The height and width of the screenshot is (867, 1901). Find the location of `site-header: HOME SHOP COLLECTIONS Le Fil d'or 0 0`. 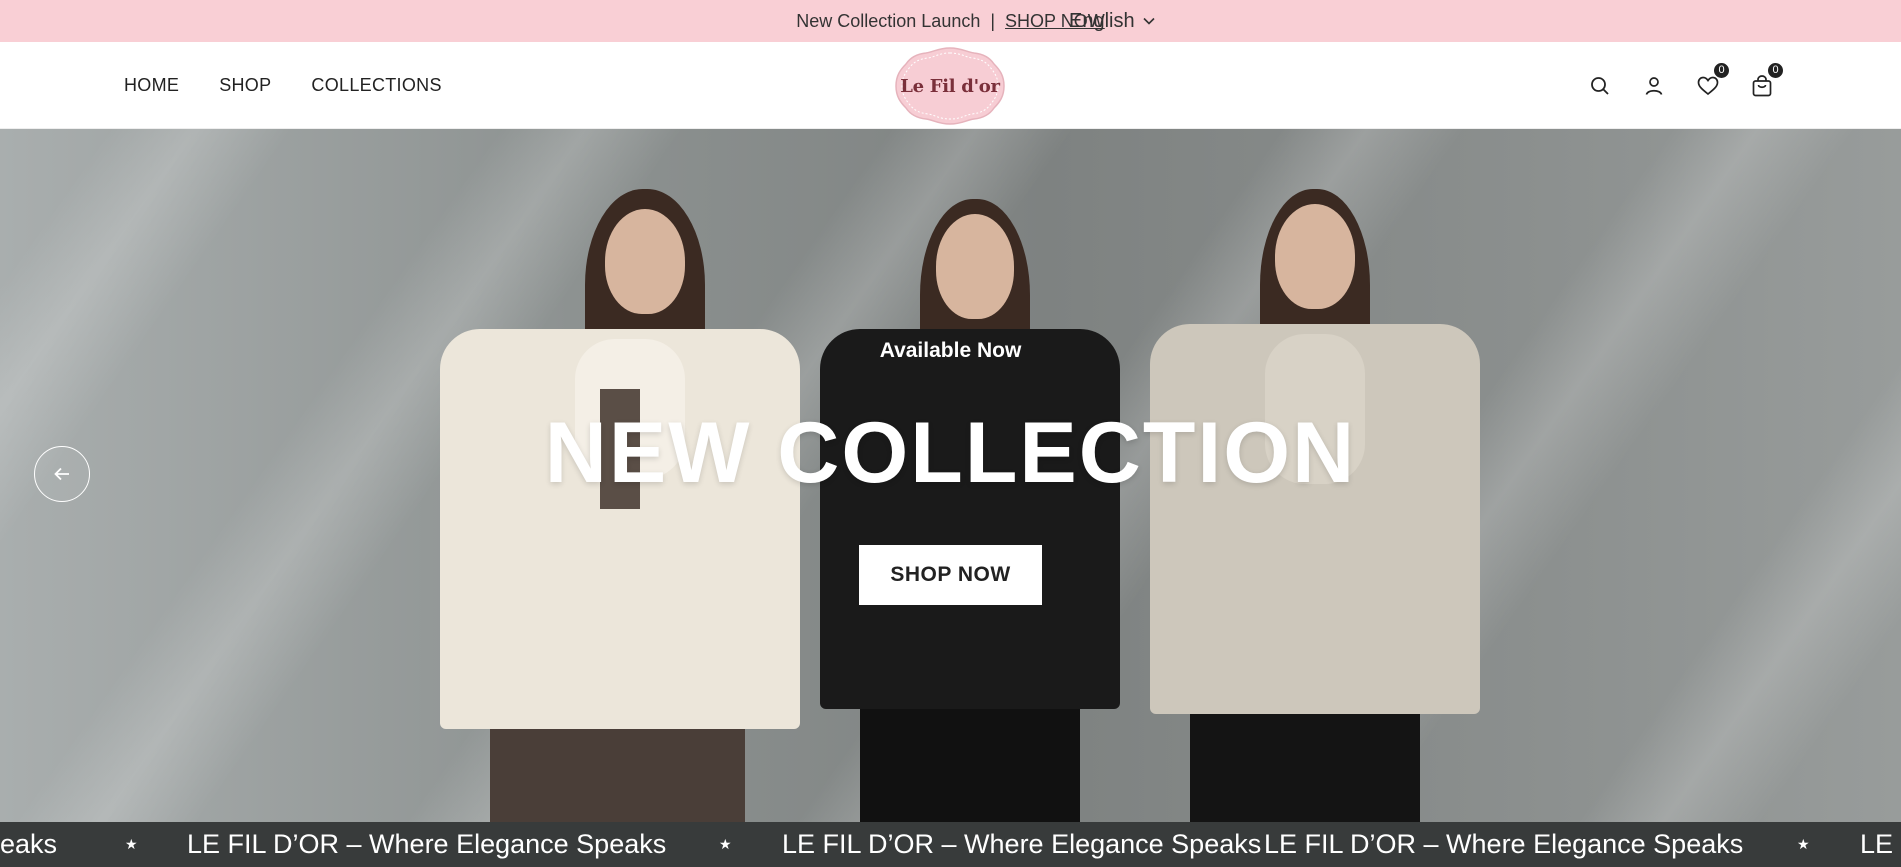

site-header: HOME SHOP COLLECTIONS Le Fil d'or 0 0 is located at coordinates (950, 85).